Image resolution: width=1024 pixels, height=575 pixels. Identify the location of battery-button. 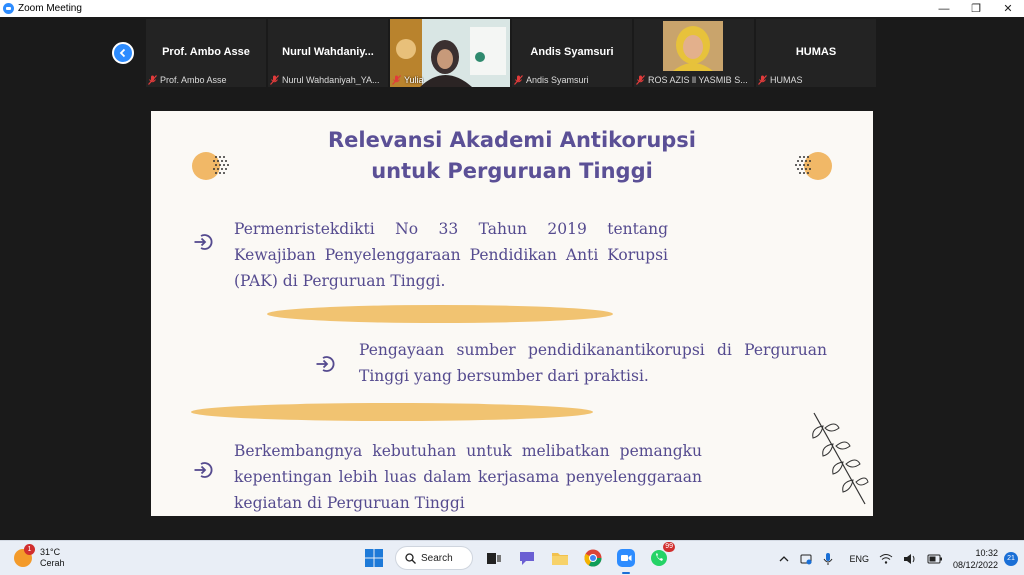
(935, 559).